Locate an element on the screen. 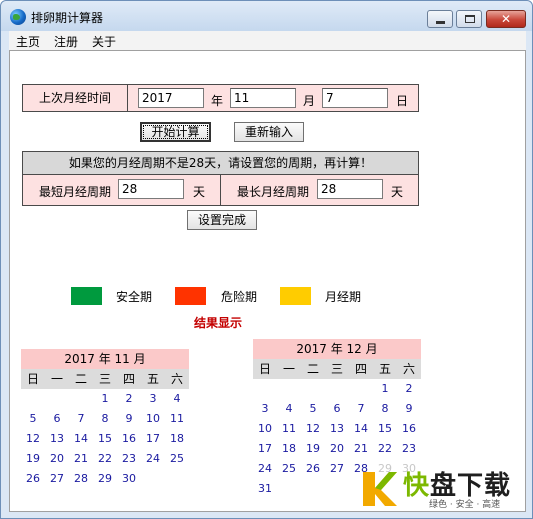 The width and height of the screenshot is (533, 519). last-period-row: 上次月经时间 2017 年 11 月 7 日 is located at coordinates (220, 98).